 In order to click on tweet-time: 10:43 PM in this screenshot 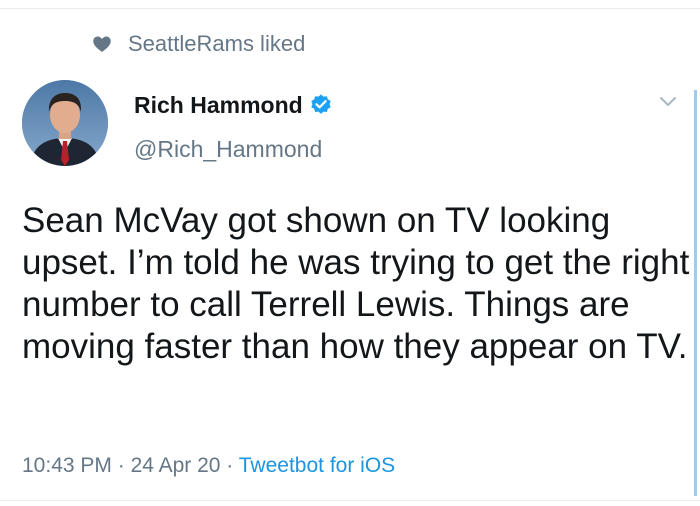, I will do `click(67, 465)`.